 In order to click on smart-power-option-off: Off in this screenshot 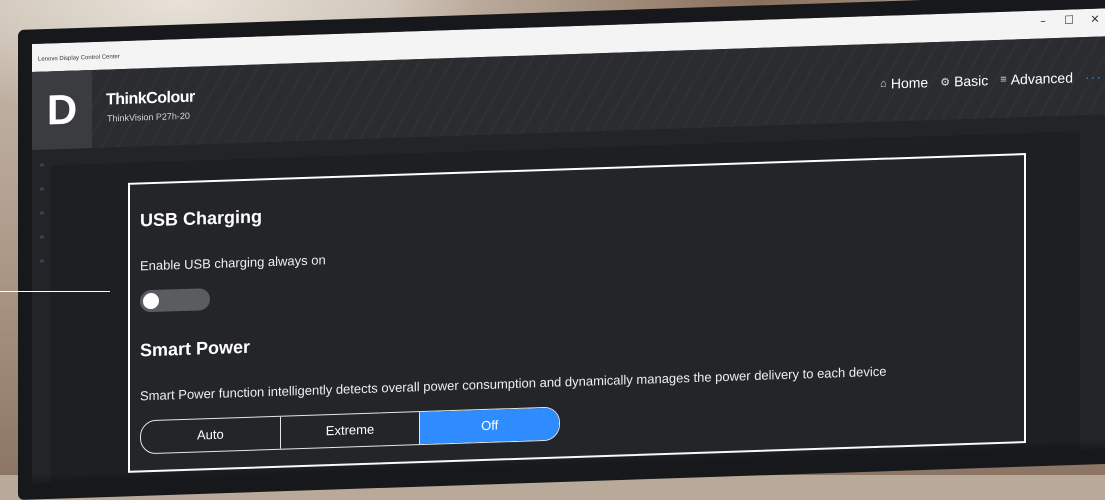, I will do `click(490, 426)`.